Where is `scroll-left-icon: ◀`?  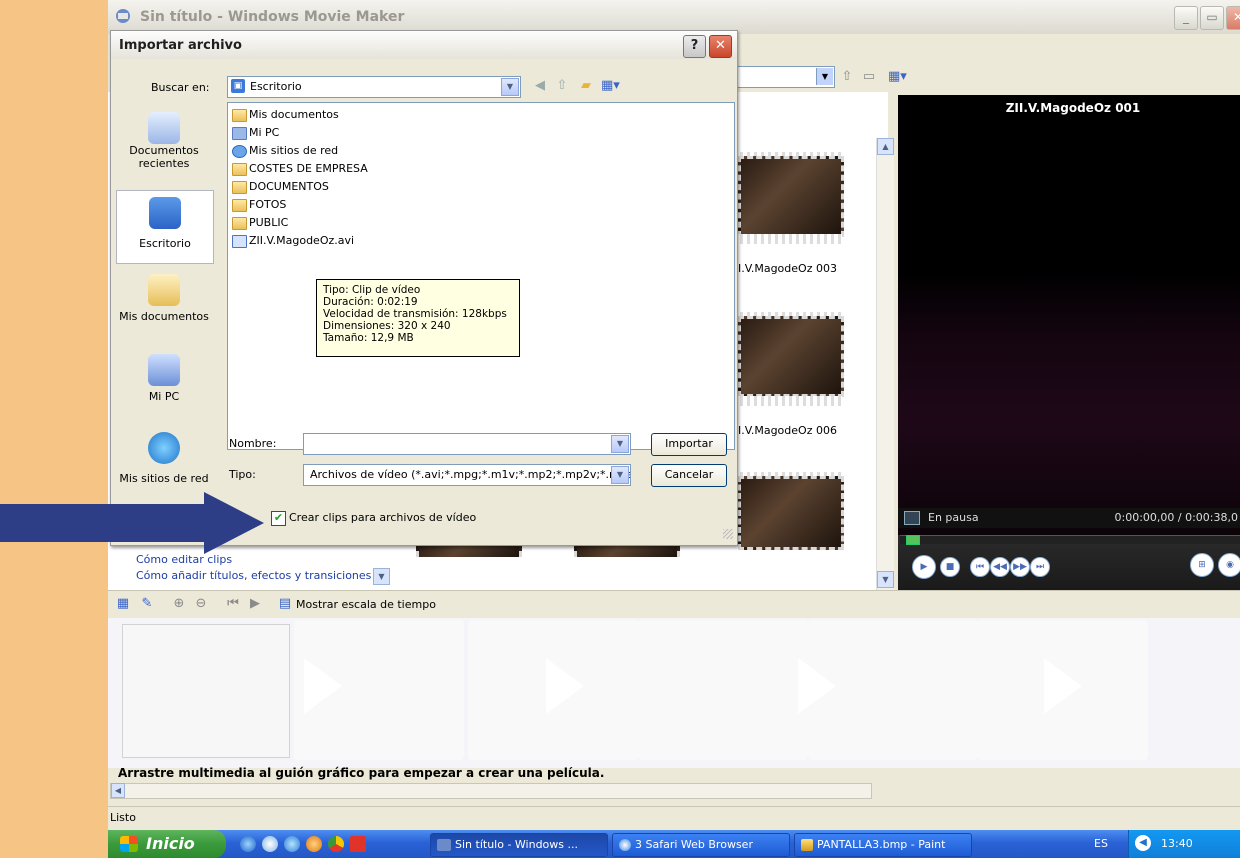
scroll-left-icon: ◀ is located at coordinates (118, 790).